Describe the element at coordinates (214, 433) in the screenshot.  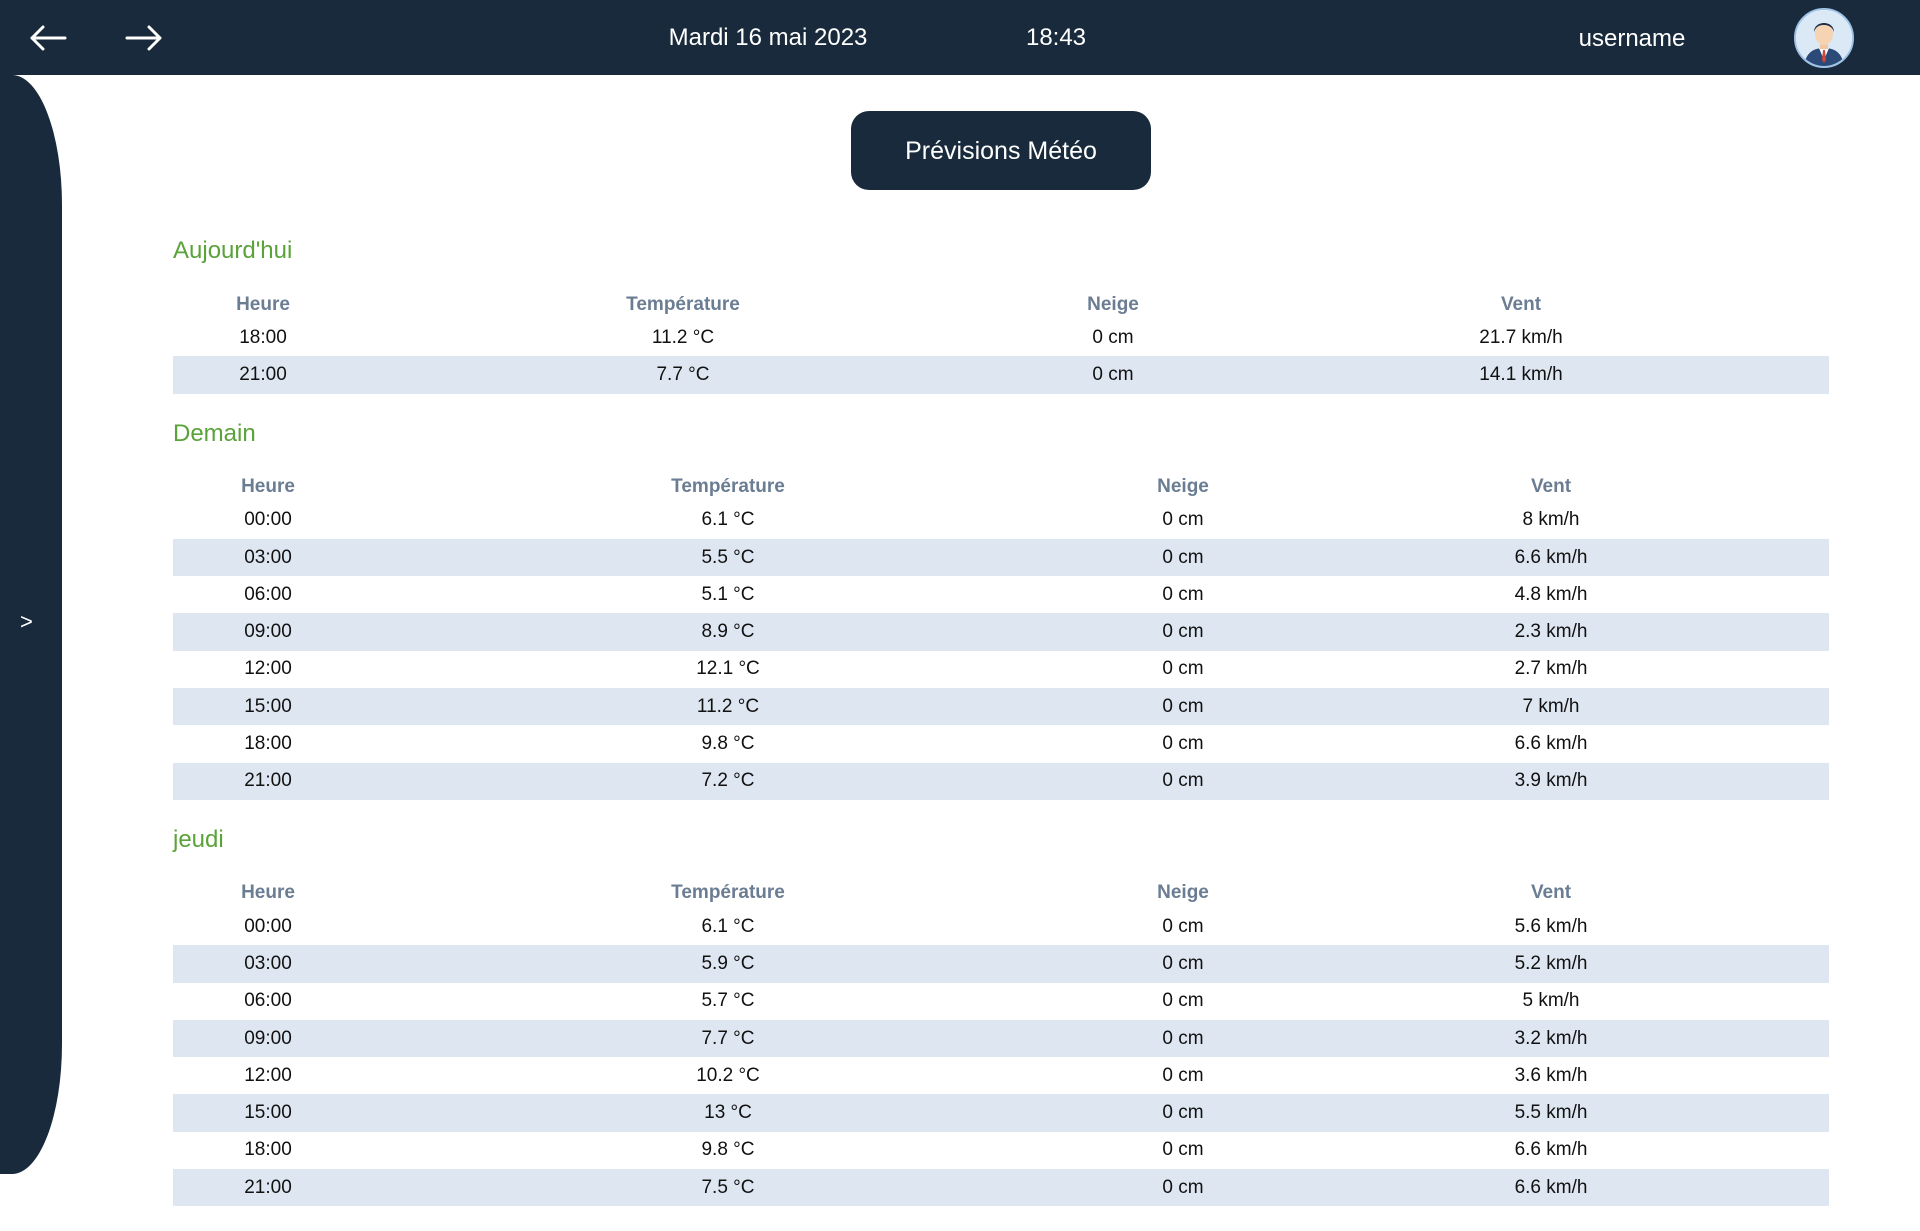
I see `day-title: Demain` at that location.